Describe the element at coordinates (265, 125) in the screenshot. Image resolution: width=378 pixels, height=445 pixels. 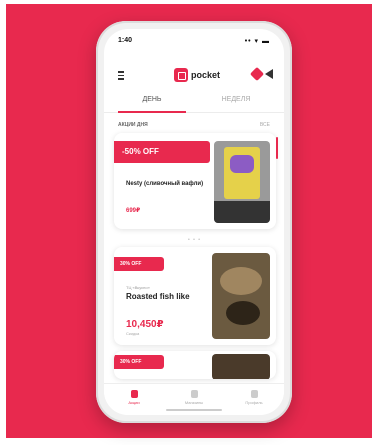
I see `see-all-link: ВСЕ` at that location.